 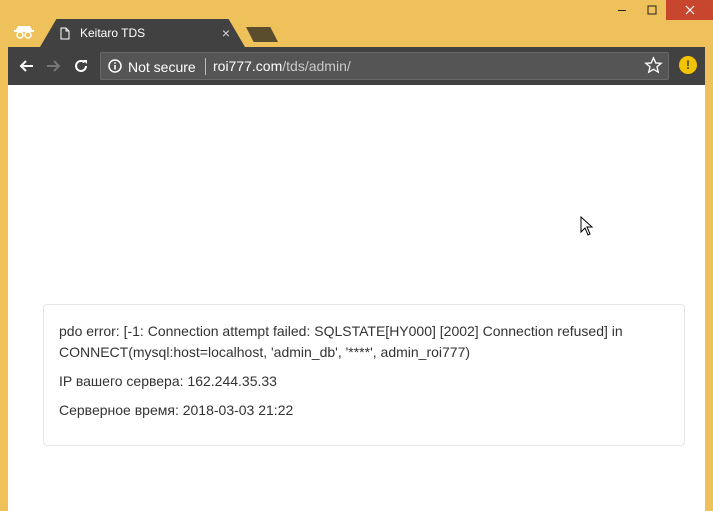 What do you see at coordinates (226, 33) in the screenshot?
I see `tab-close-icon: ×` at bounding box center [226, 33].